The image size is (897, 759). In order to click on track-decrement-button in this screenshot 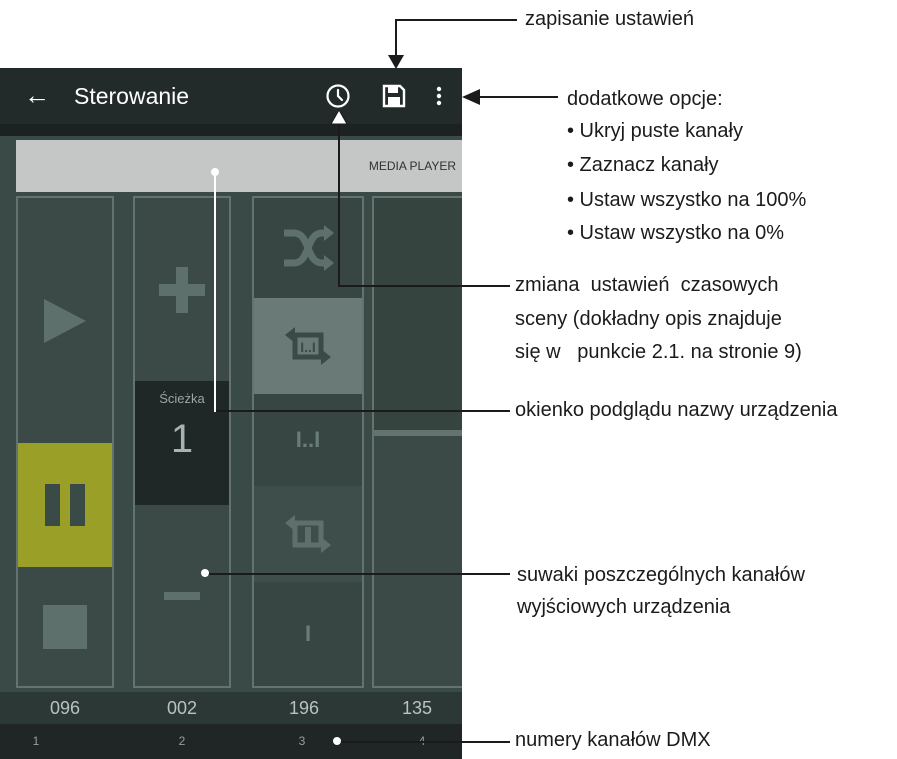, I will do `click(182, 595)`.